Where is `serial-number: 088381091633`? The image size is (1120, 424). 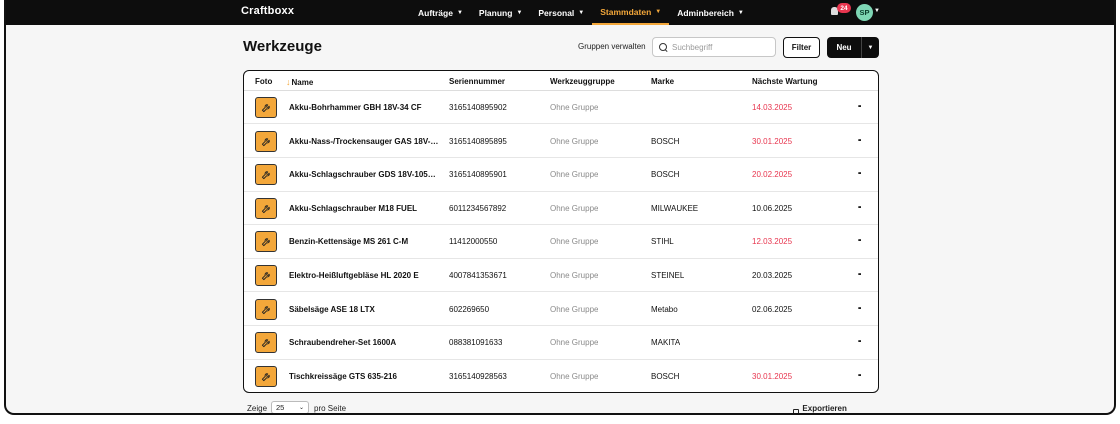 serial-number: 088381091633 is located at coordinates (476, 343).